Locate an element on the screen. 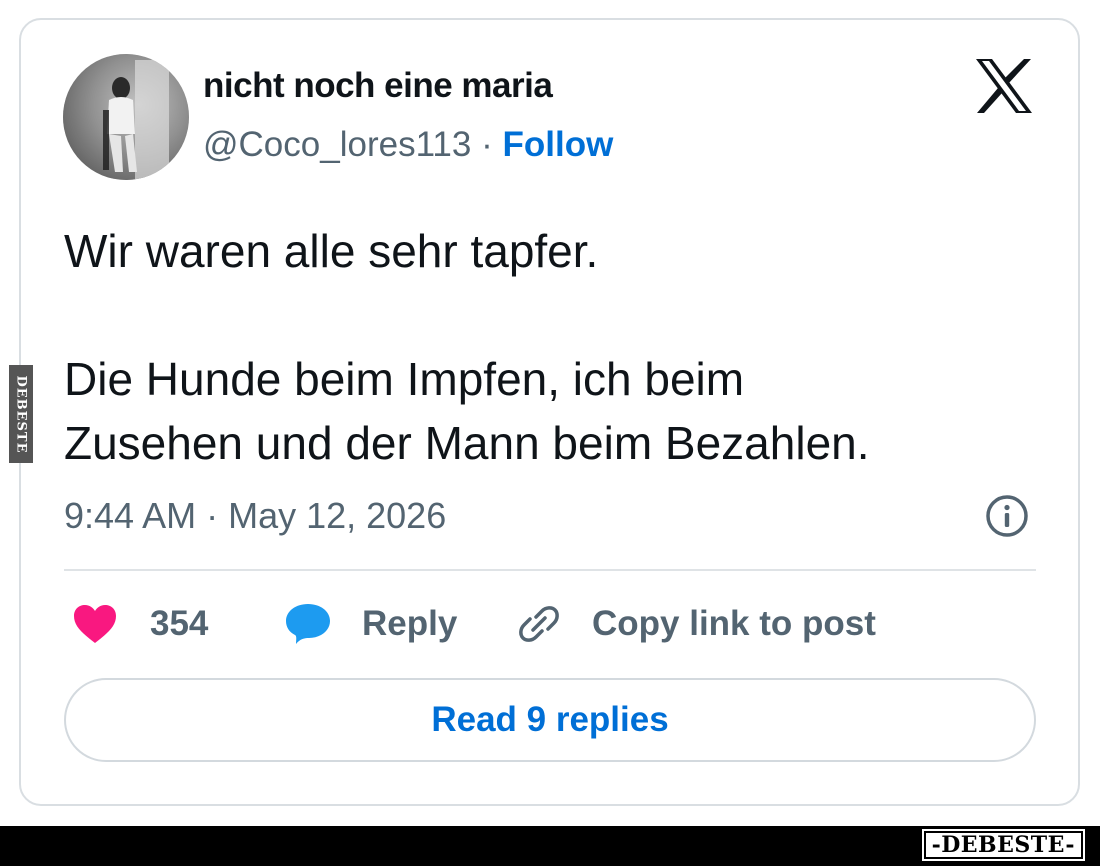  reply-button: Reply is located at coordinates (370, 624).